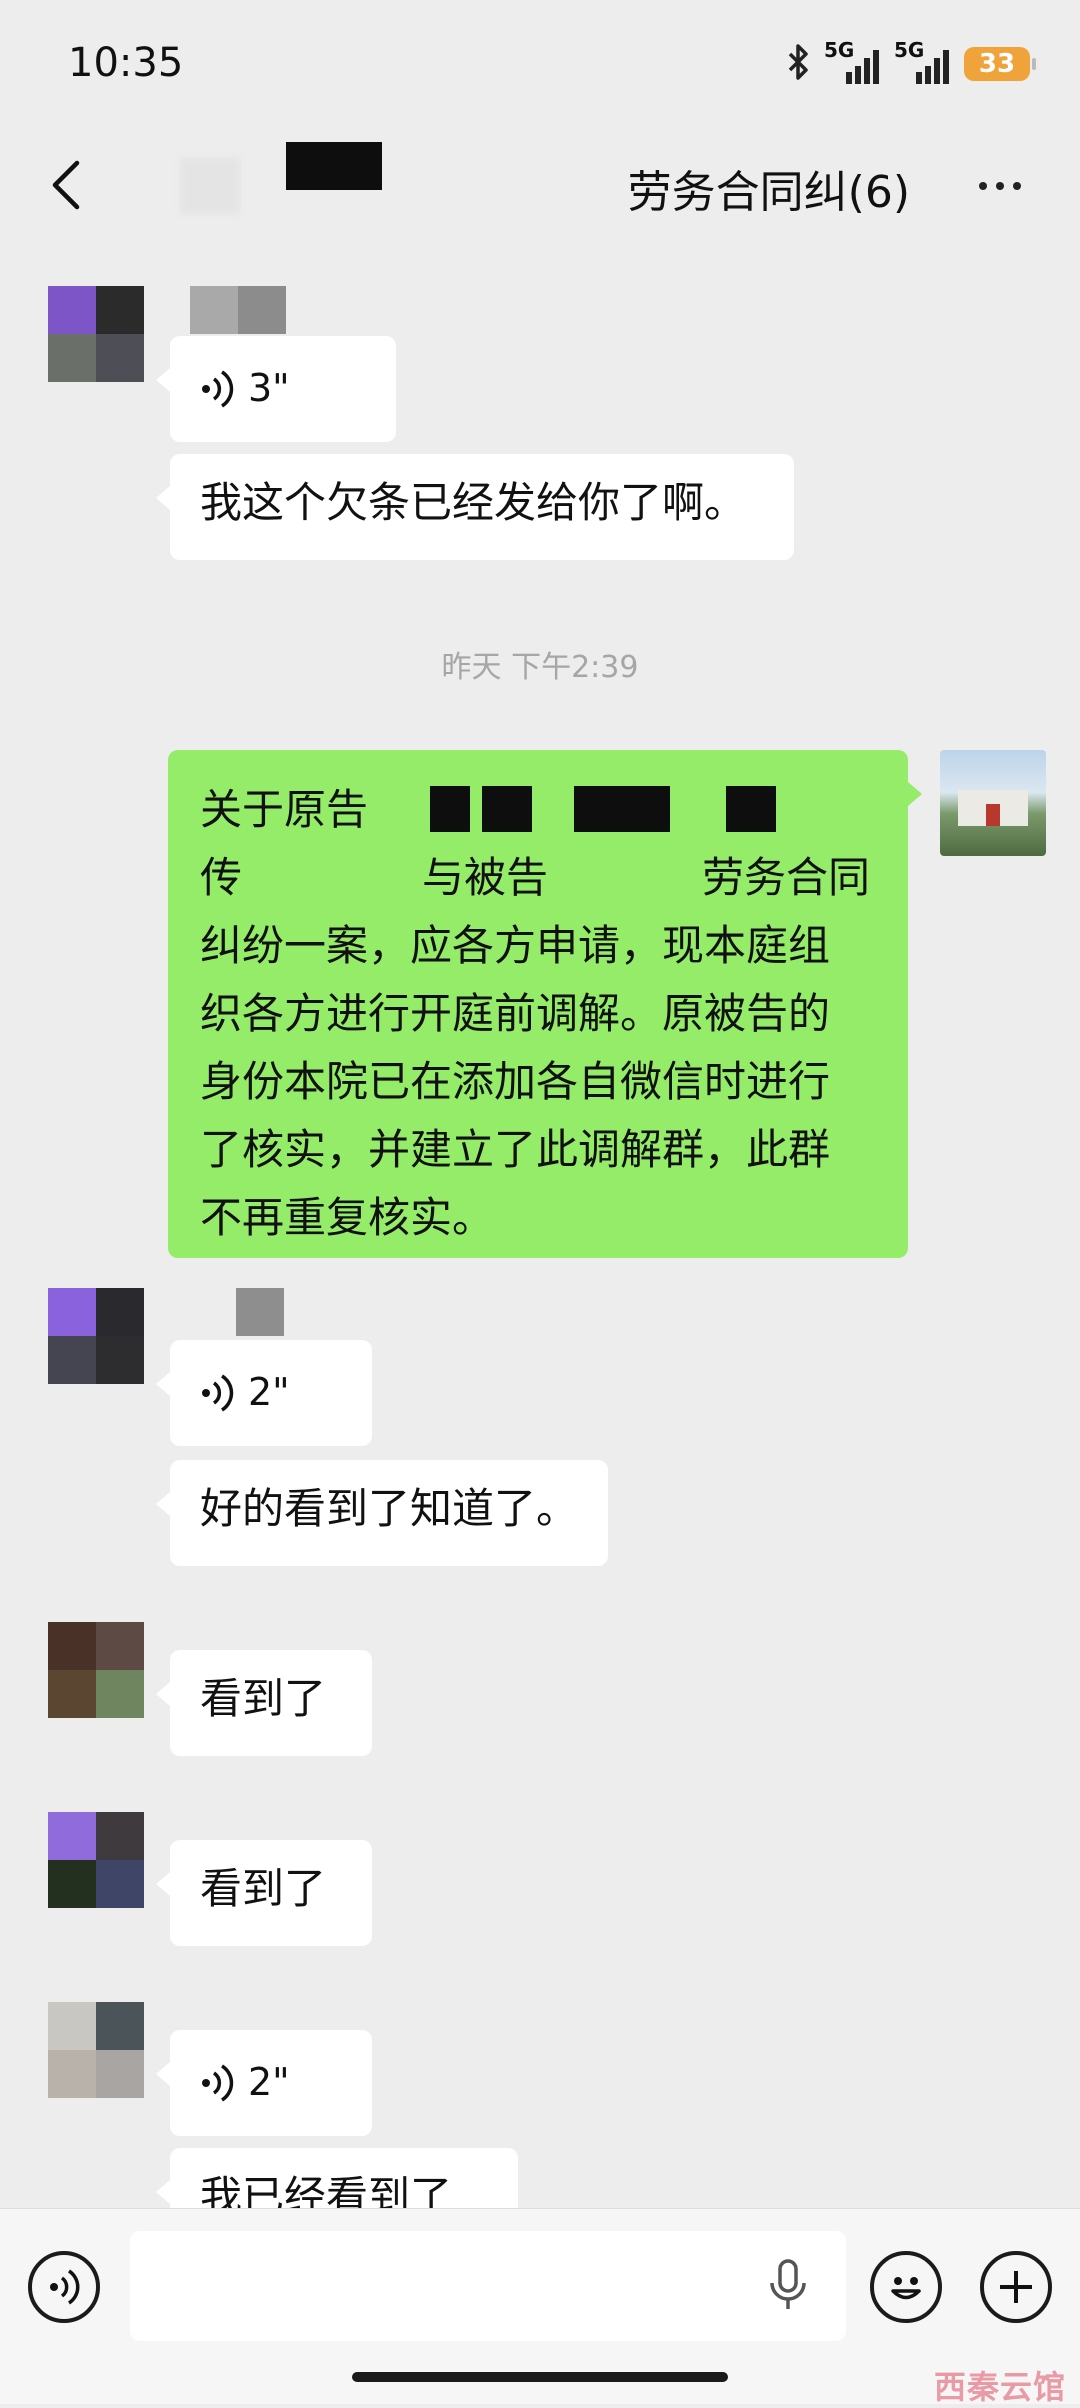 Image resolution: width=1080 pixels, height=2408 pixels. I want to click on more-functions-button, so click(1016, 2287).